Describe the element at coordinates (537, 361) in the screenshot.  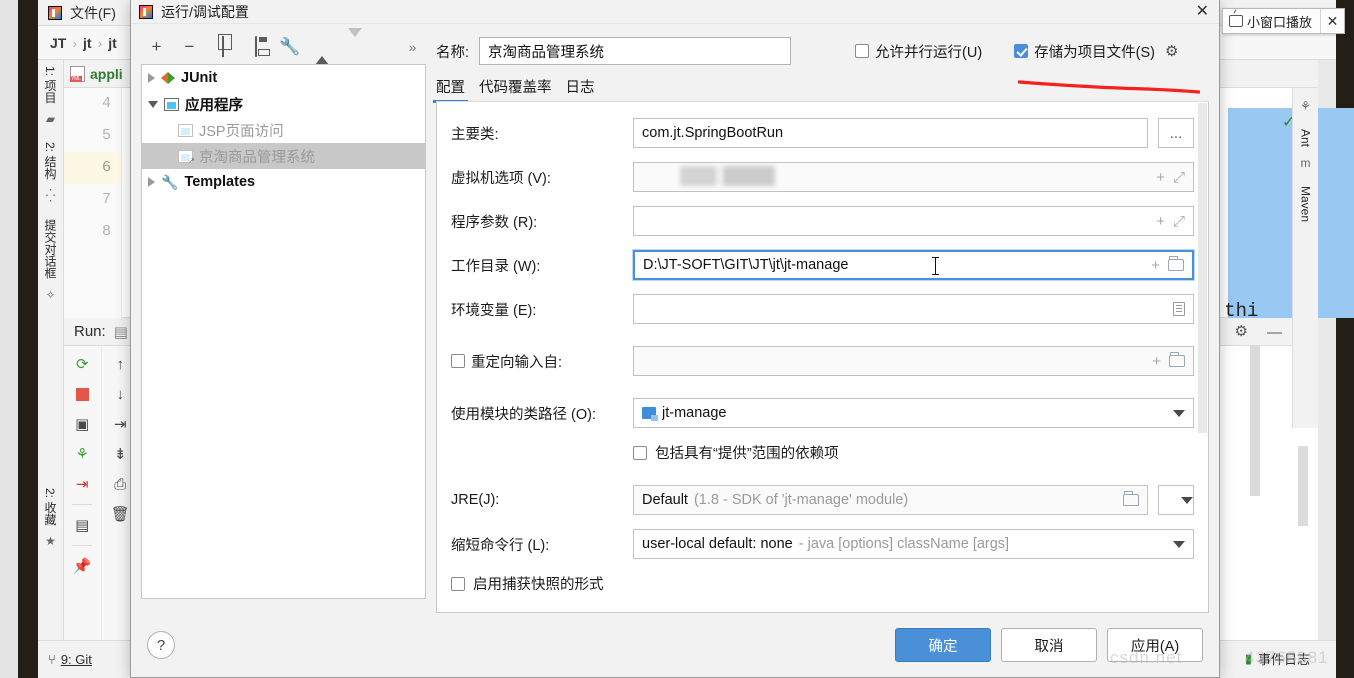
I see `redirect-input-checkbox: 重定向输入自:` at that location.